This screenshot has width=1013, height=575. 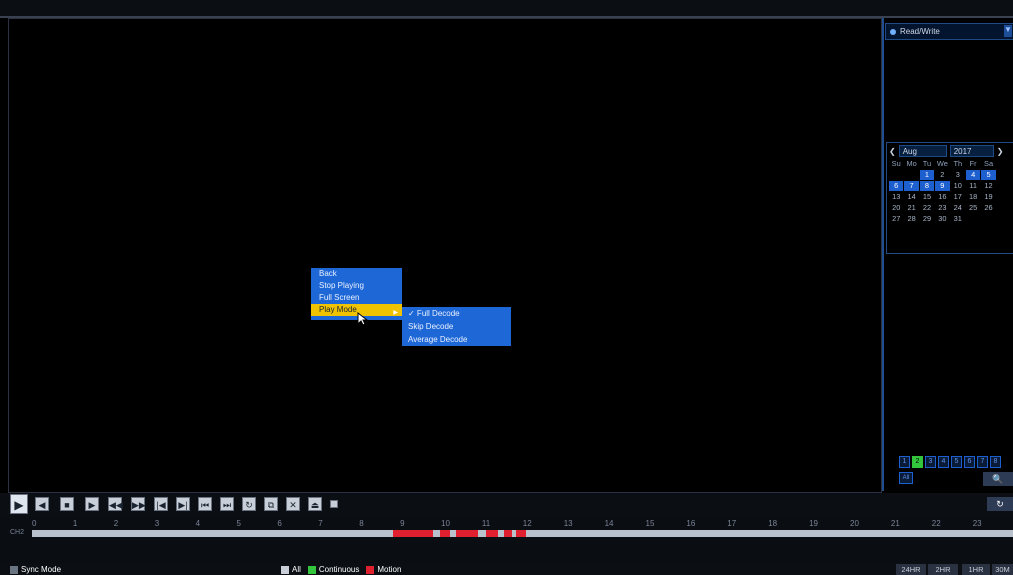 I want to click on next-frame-button: ▶, so click(x=92, y=504).